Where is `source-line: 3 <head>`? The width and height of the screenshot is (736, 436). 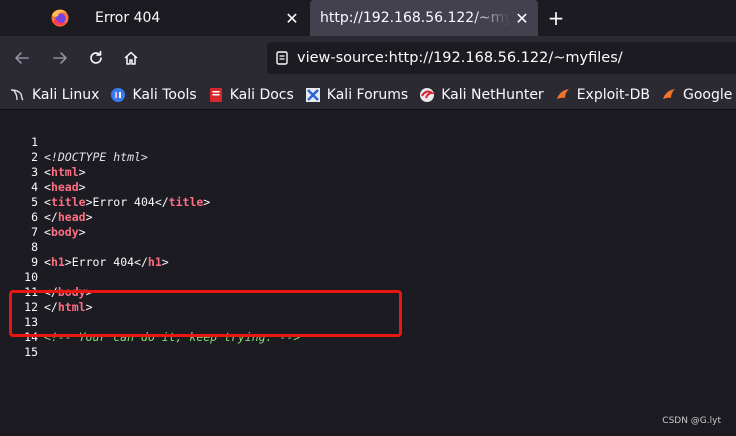
source-line: 3 <head> is located at coordinates (43, 172).